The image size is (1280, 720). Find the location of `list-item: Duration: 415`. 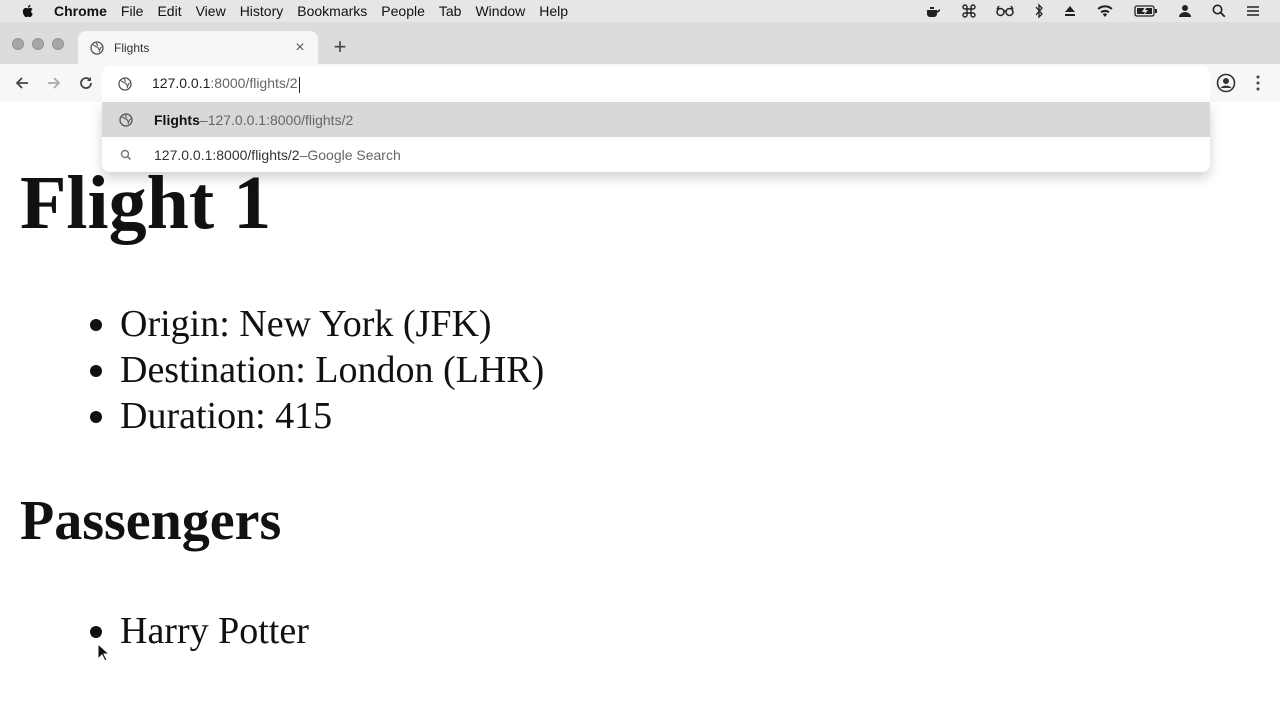

list-item: Duration: 415 is located at coordinates (317, 416).